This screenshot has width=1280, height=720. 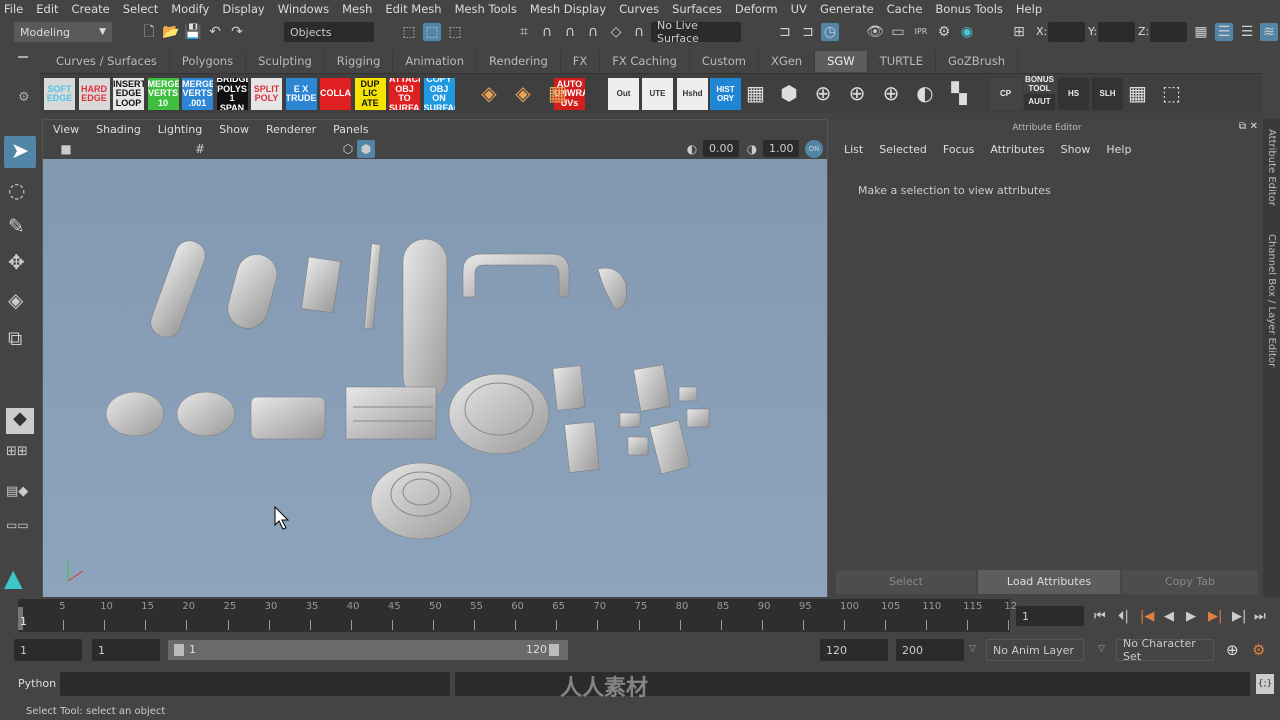 I want to click on grid-snap-icon: ▦, so click(x=755, y=93).